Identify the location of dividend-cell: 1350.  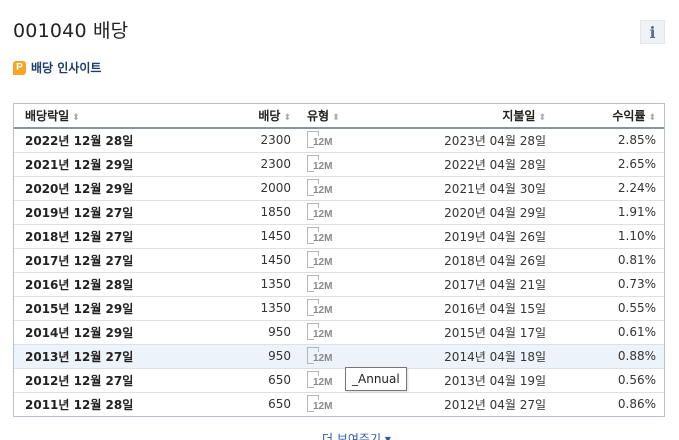
(234, 307).